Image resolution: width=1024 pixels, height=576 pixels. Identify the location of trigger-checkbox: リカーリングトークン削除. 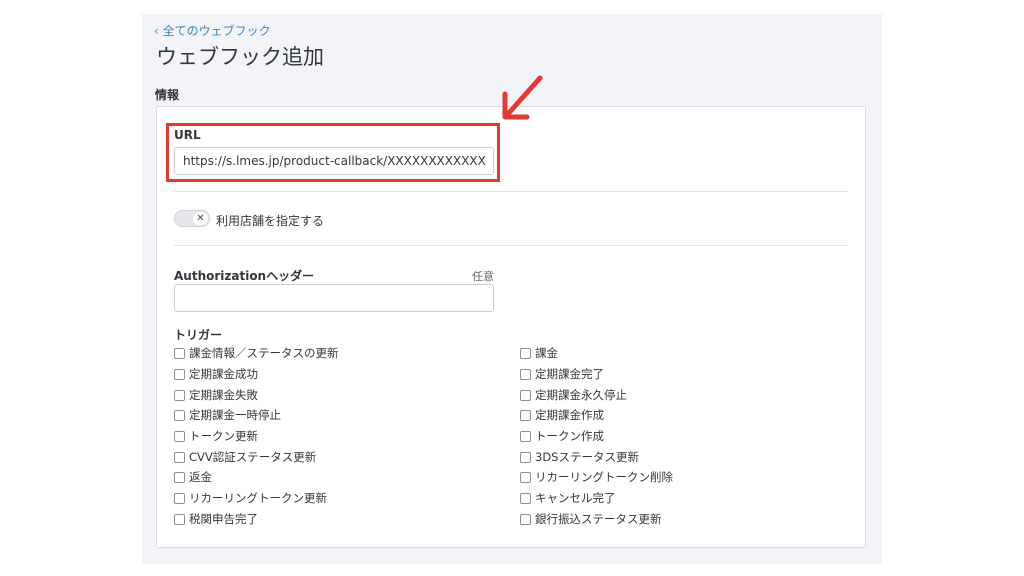
(596, 477).